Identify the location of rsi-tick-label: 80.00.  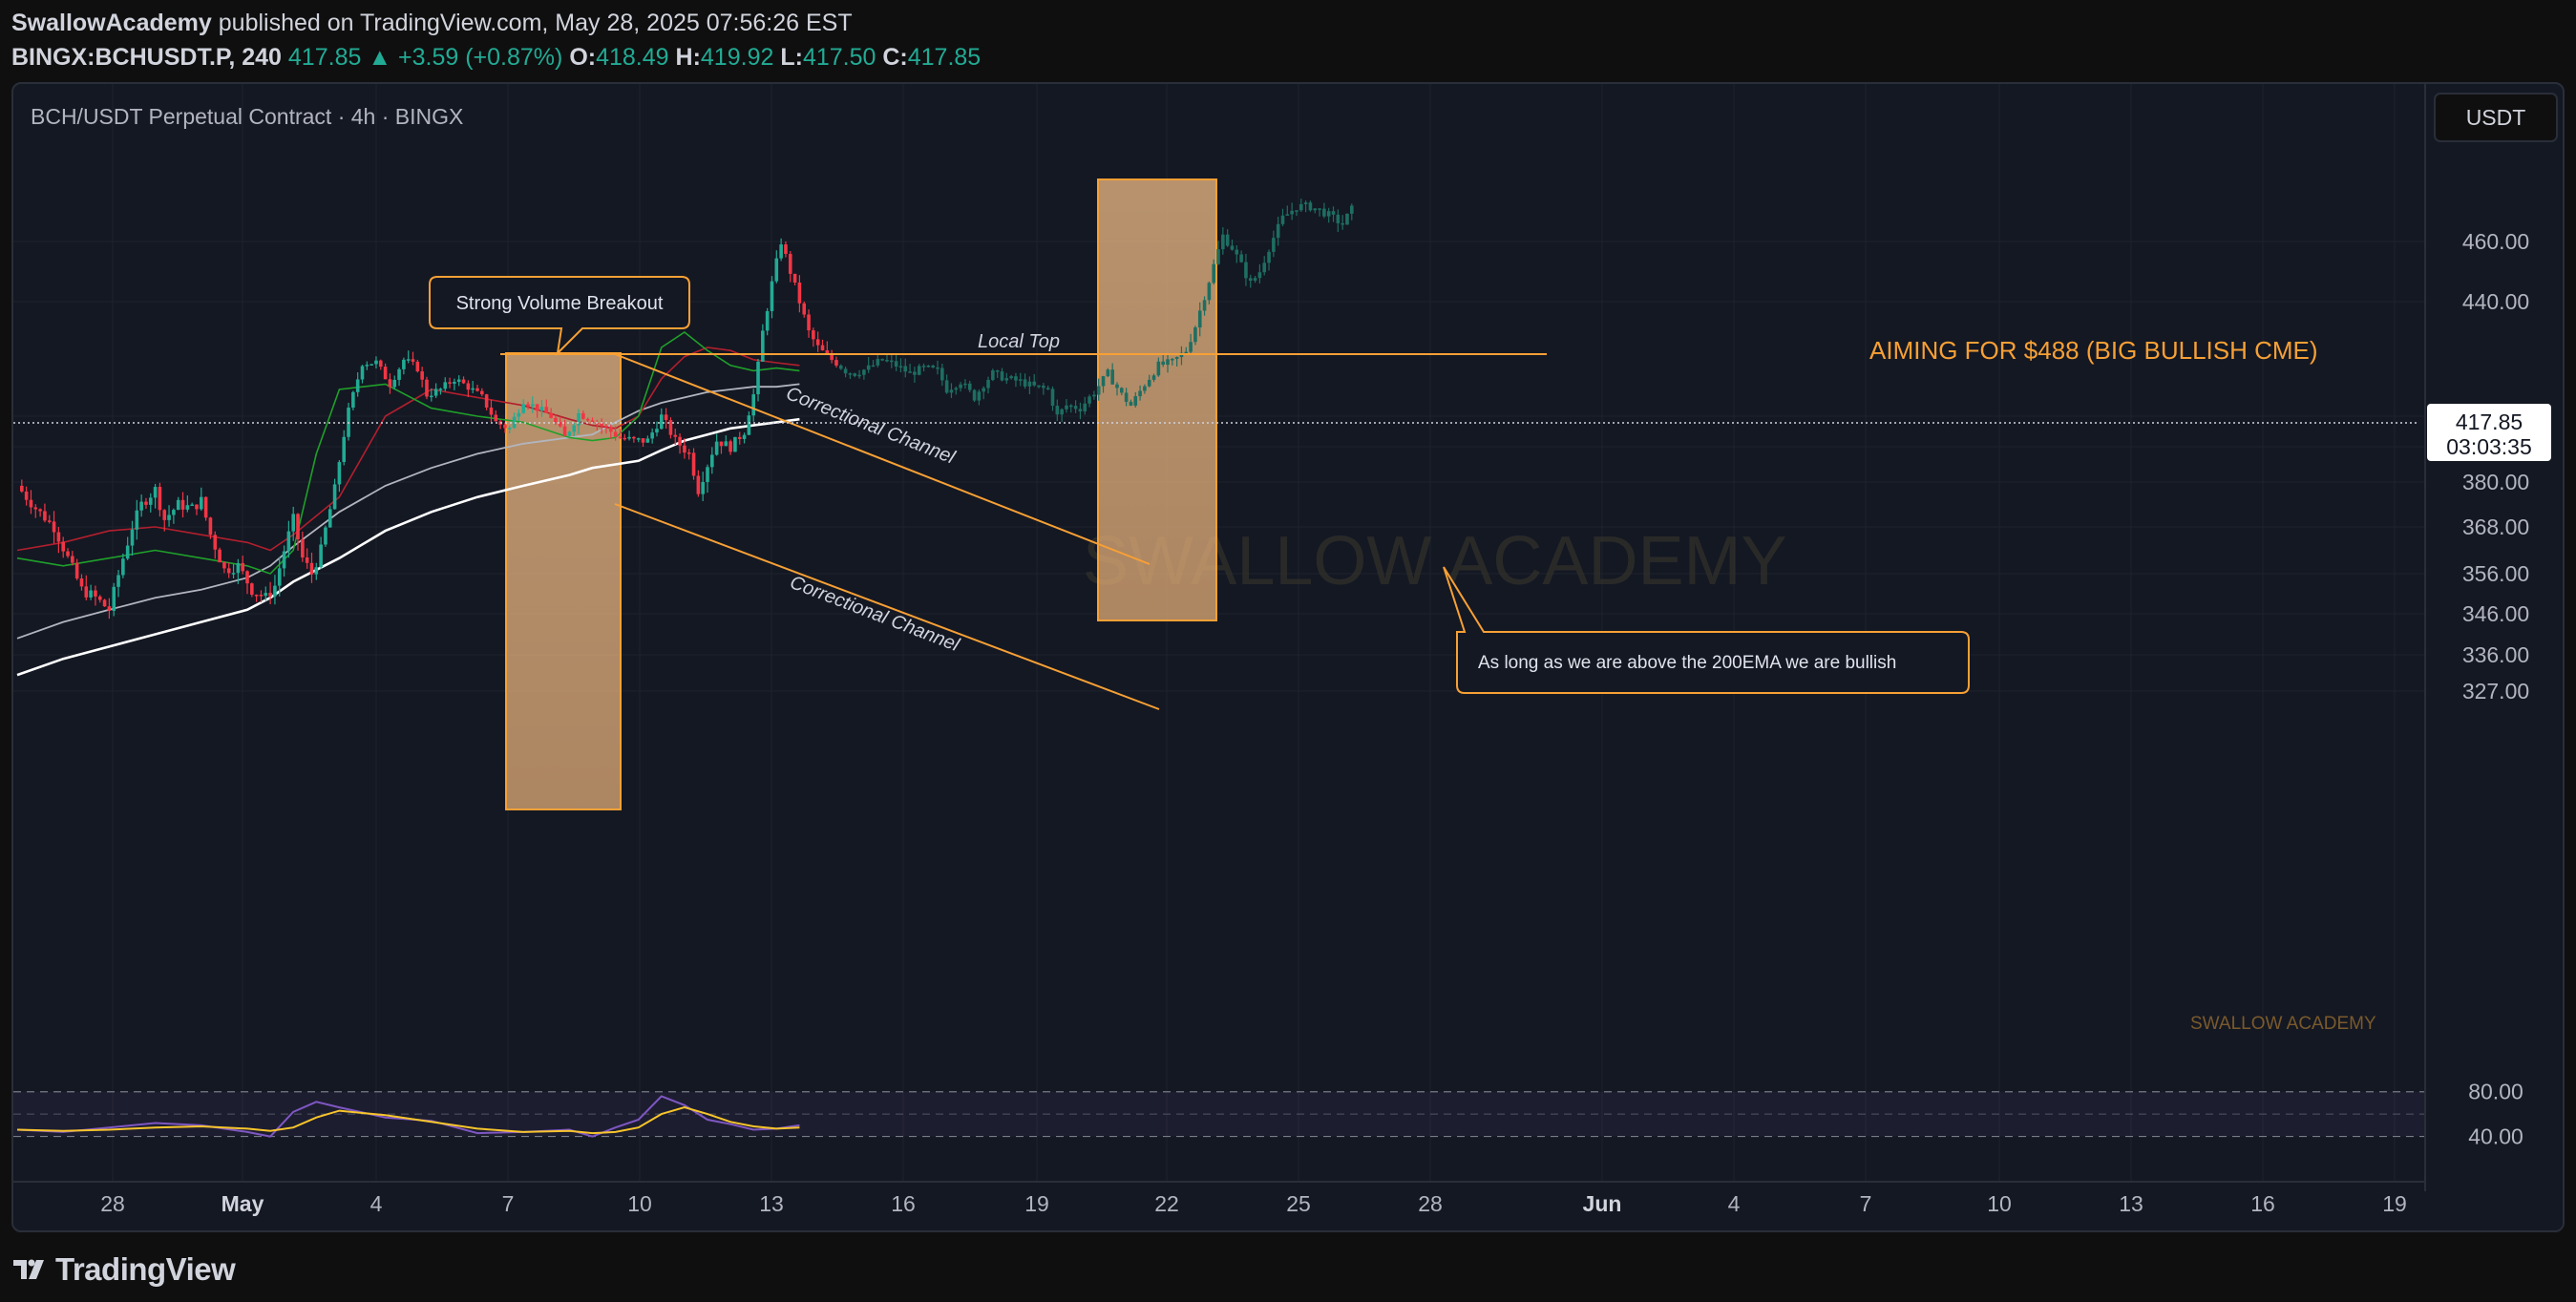
(2495, 1092).